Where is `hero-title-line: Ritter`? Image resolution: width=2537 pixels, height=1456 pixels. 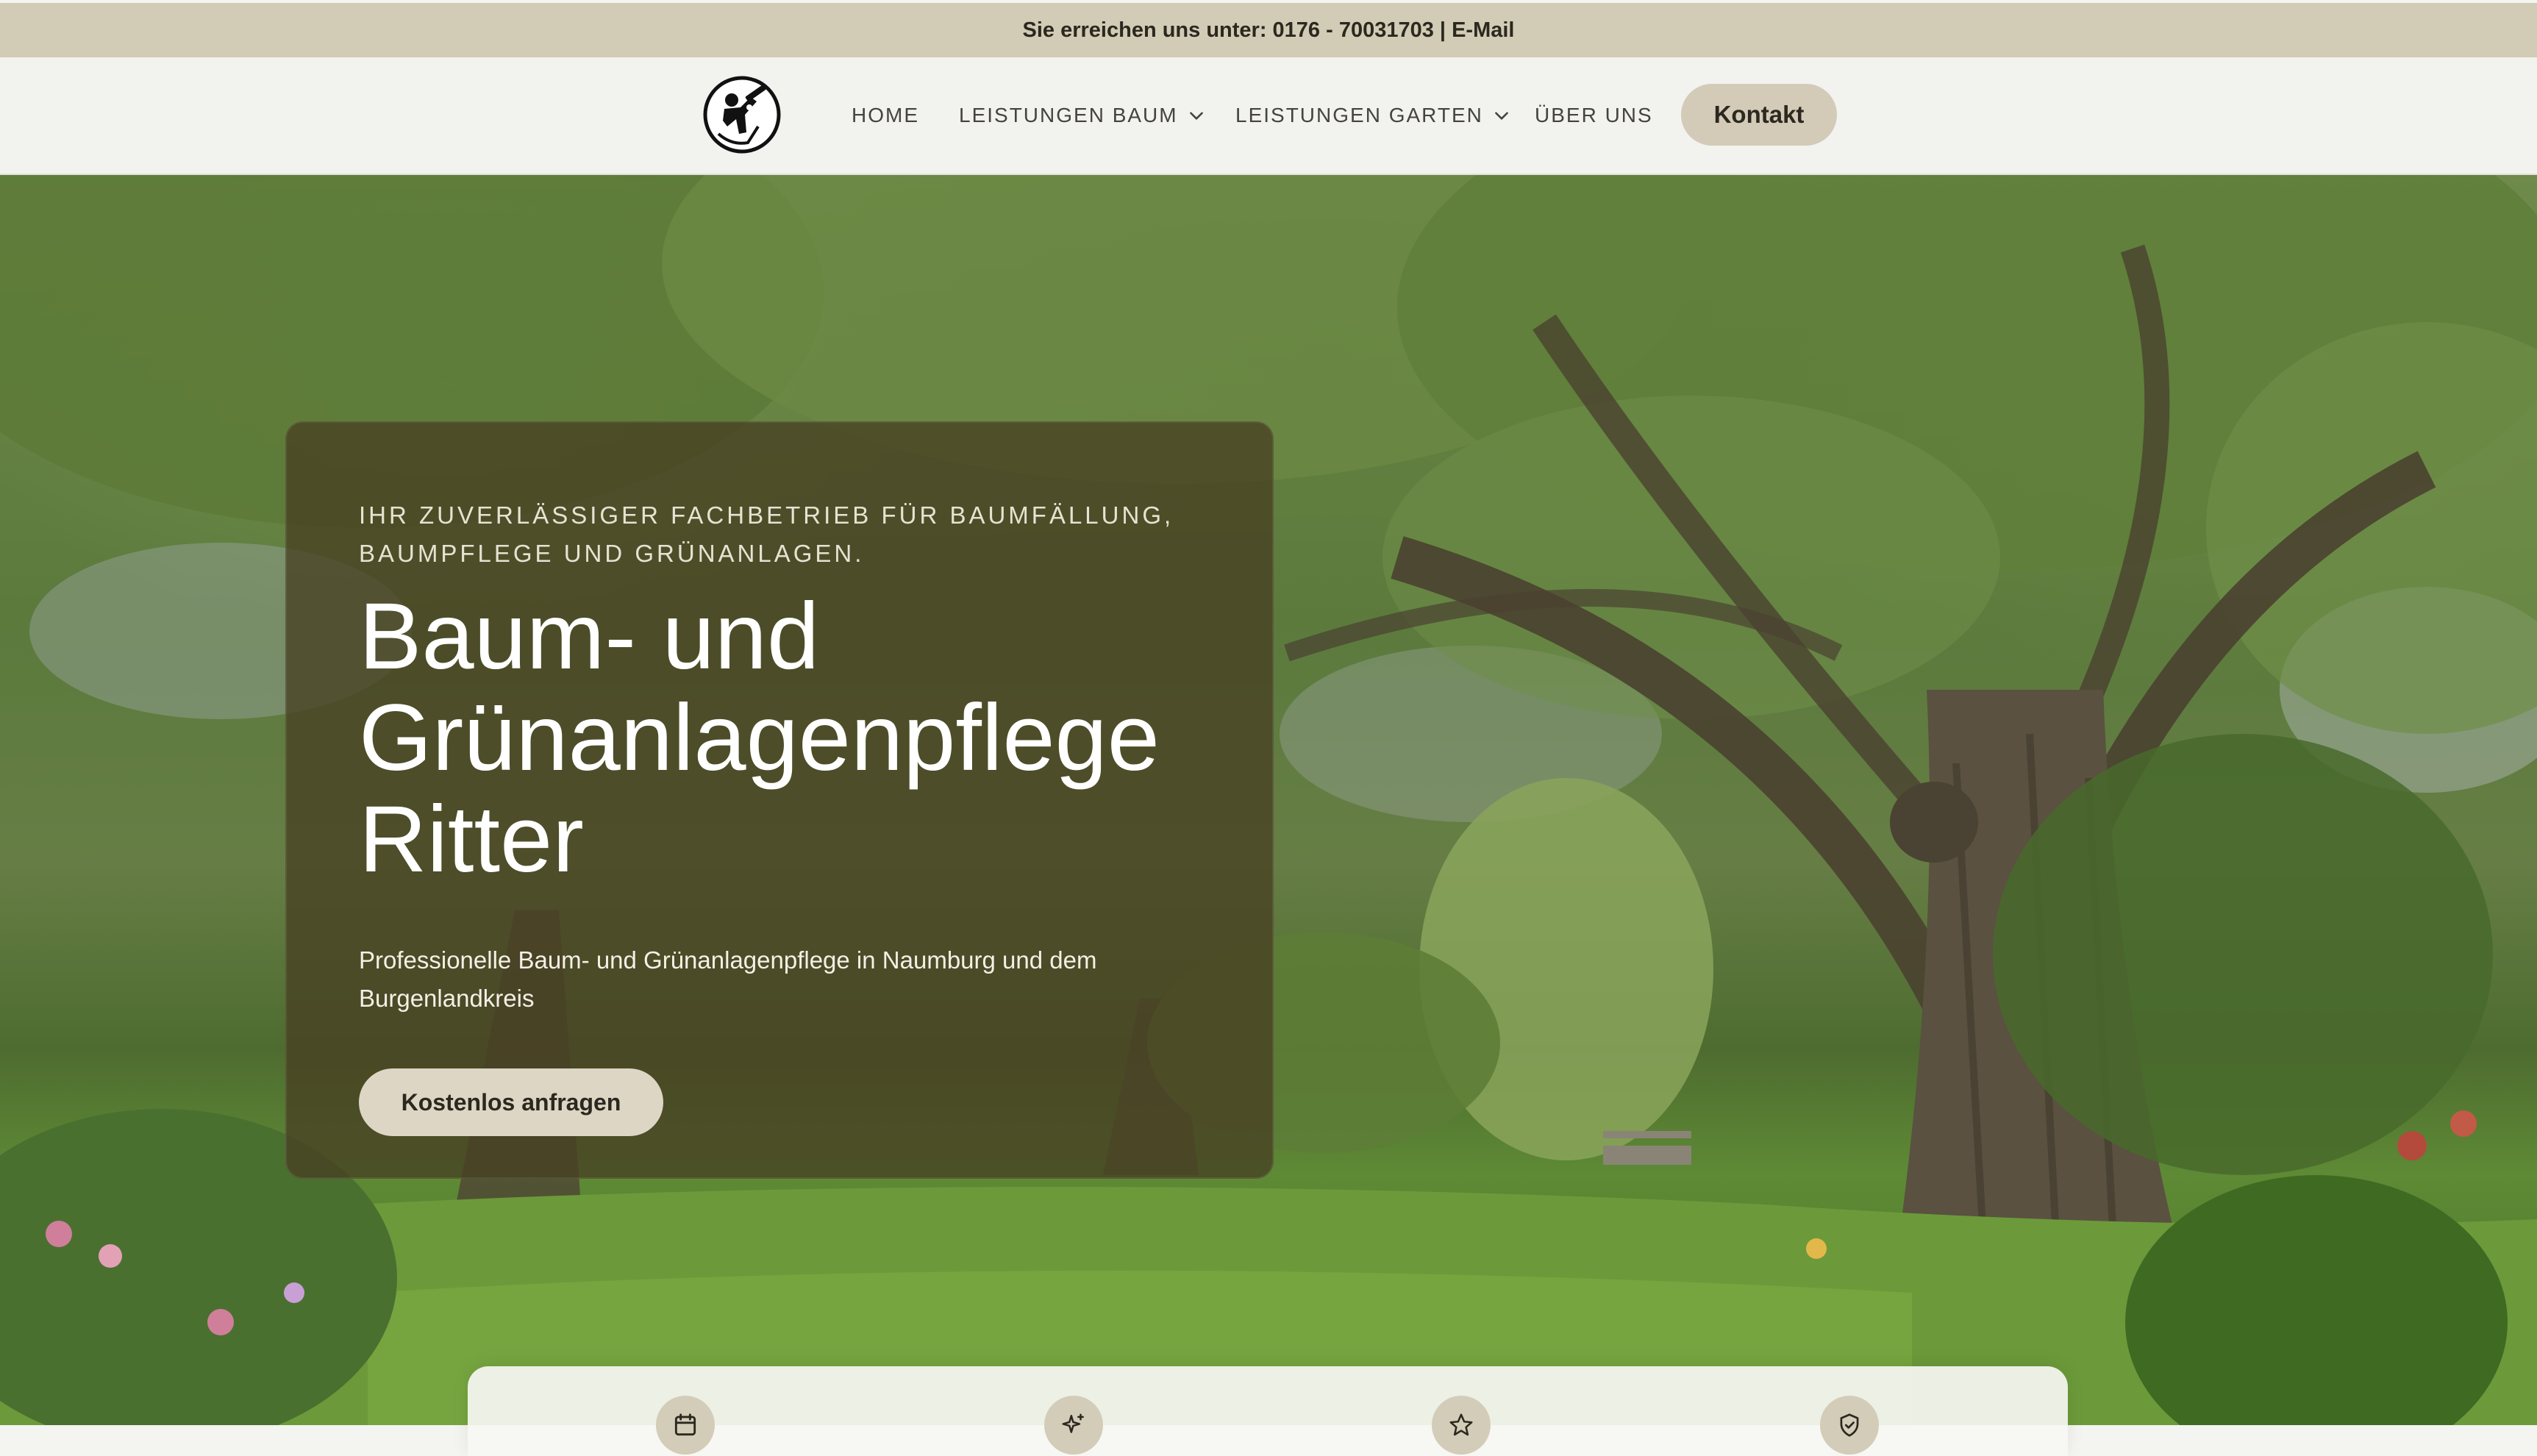
hero-title-line: Ritter is located at coordinates (471, 839).